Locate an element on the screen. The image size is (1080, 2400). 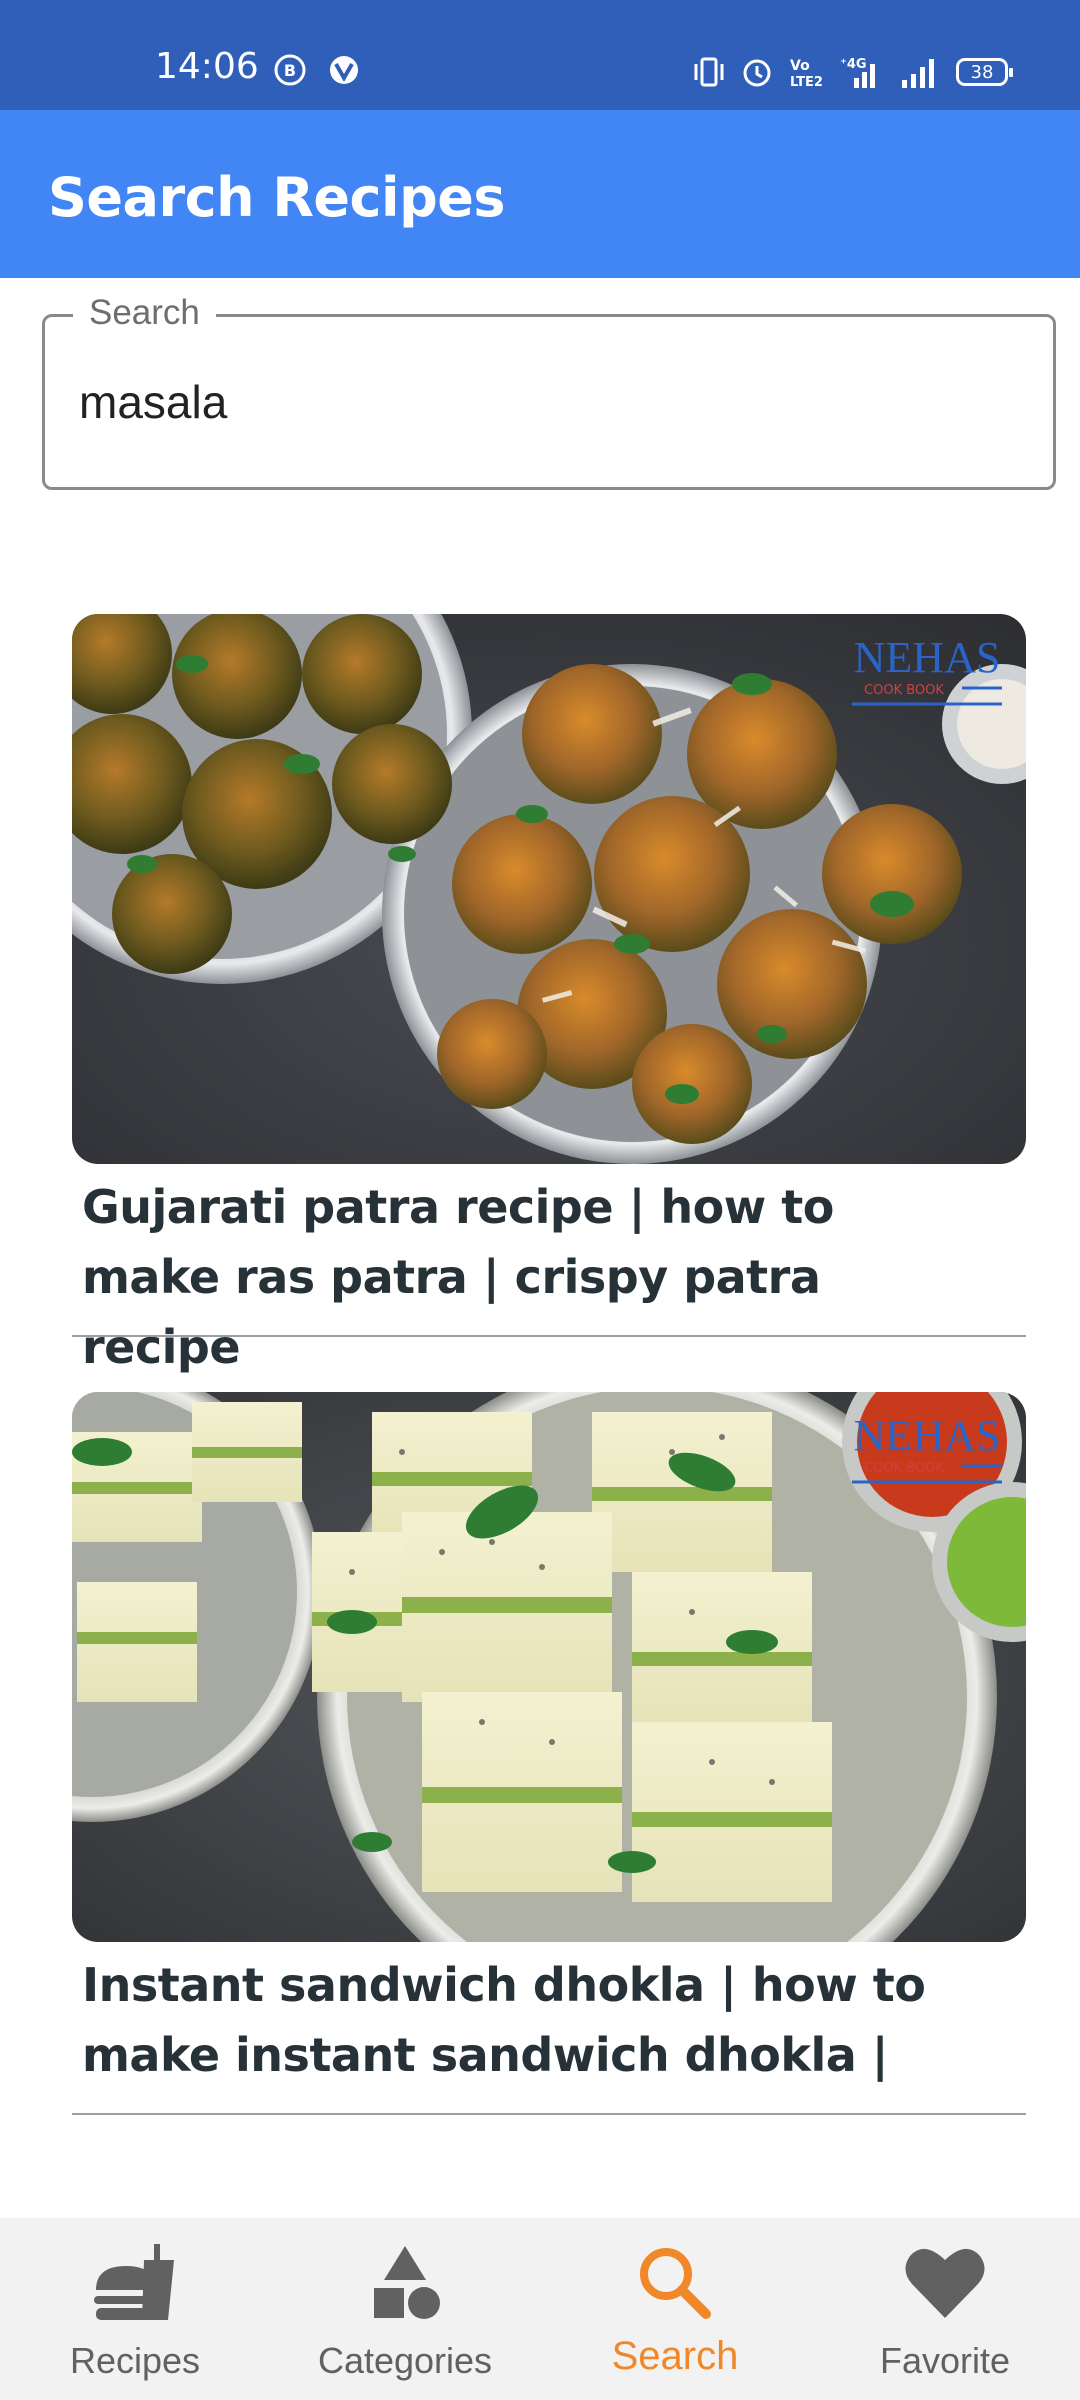
signal-icon is located at coordinates (918, 73).